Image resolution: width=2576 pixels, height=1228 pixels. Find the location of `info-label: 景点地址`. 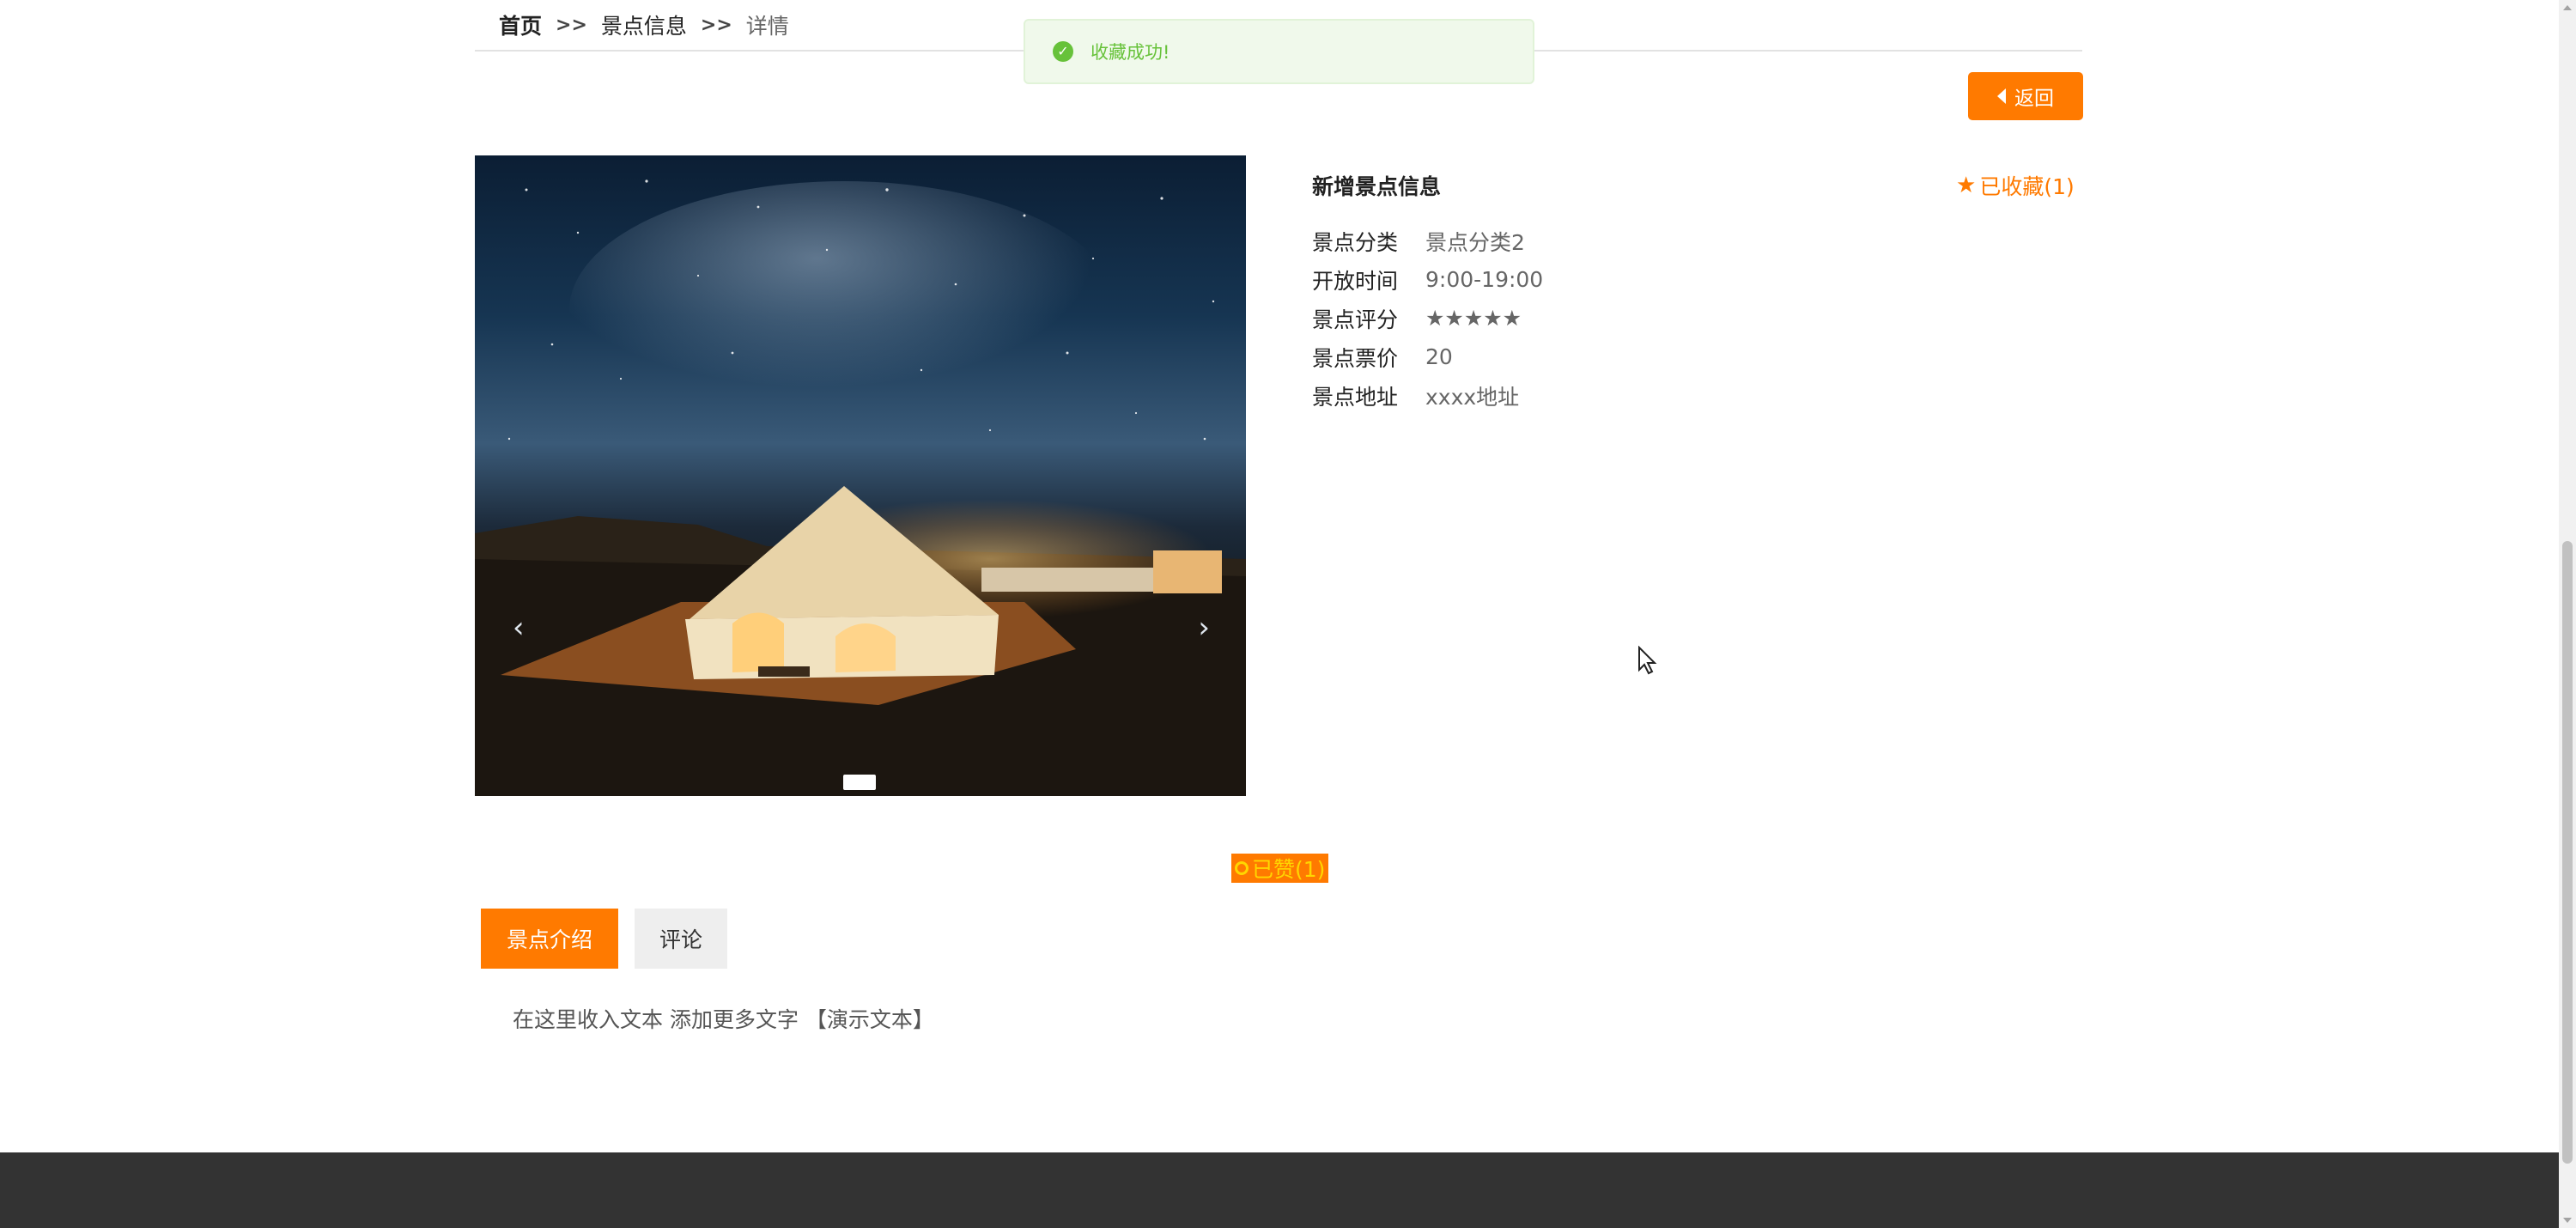

info-label: 景点地址 is located at coordinates (1356, 397).